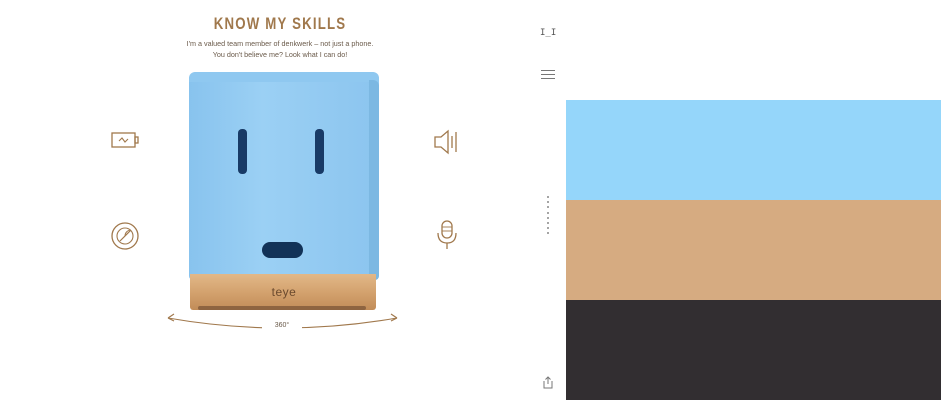 This screenshot has width=941, height=400. I want to click on swatch-wood, so click(753, 250).